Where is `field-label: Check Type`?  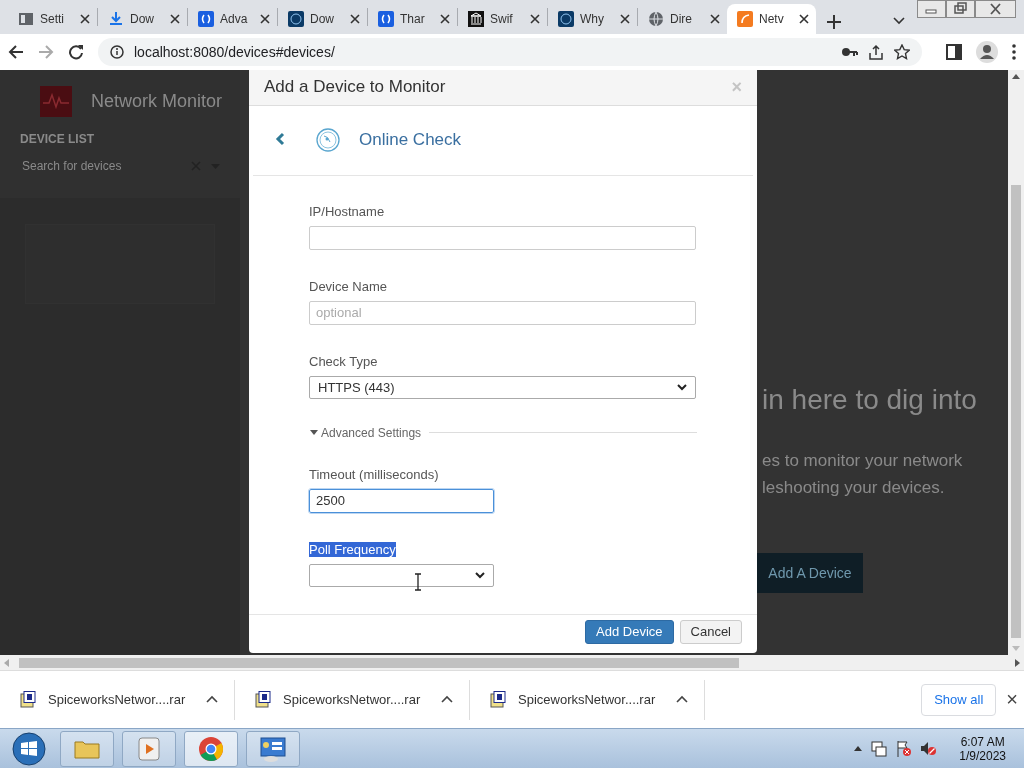
field-label: Check Type is located at coordinates (343, 361).